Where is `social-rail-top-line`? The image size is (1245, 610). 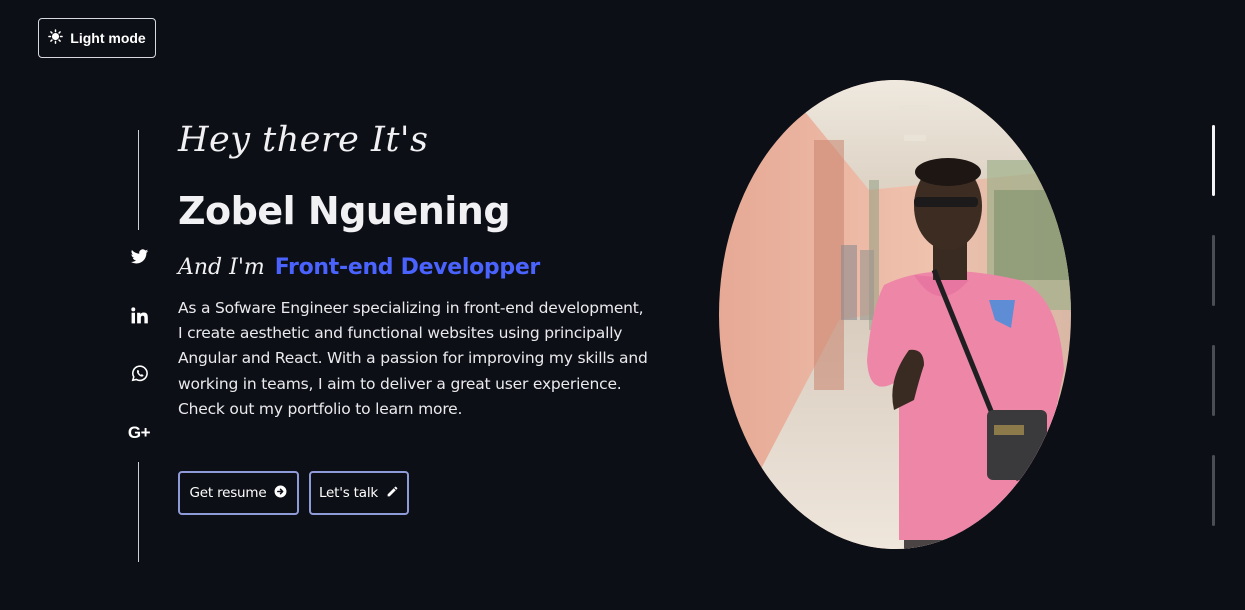
social-rail-top-line is located at coordinates (138, 180).